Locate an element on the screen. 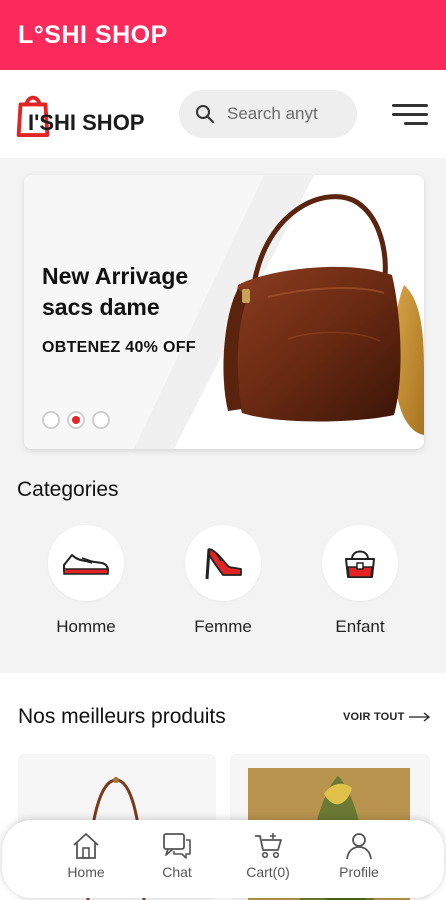 The width and height of the screenshot is (446, 900). high-heel-icon is located at coordinates (223, 564).